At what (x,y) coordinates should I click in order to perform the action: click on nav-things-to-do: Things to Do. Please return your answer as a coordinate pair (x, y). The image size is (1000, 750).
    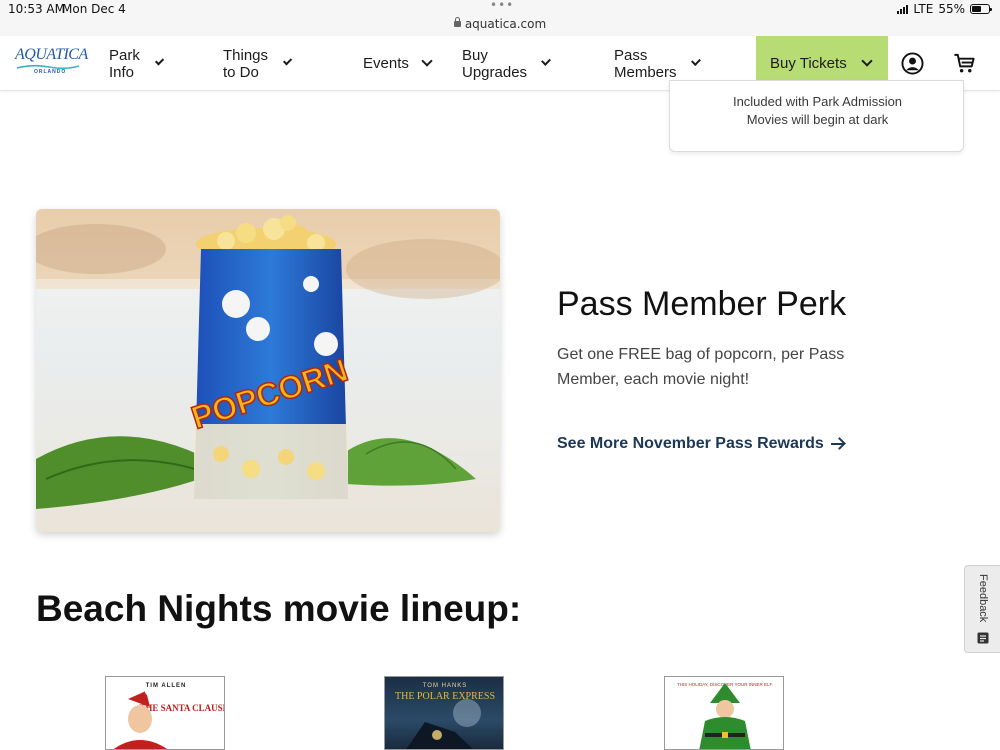
    Looking at the image, I should click on (258, 63).